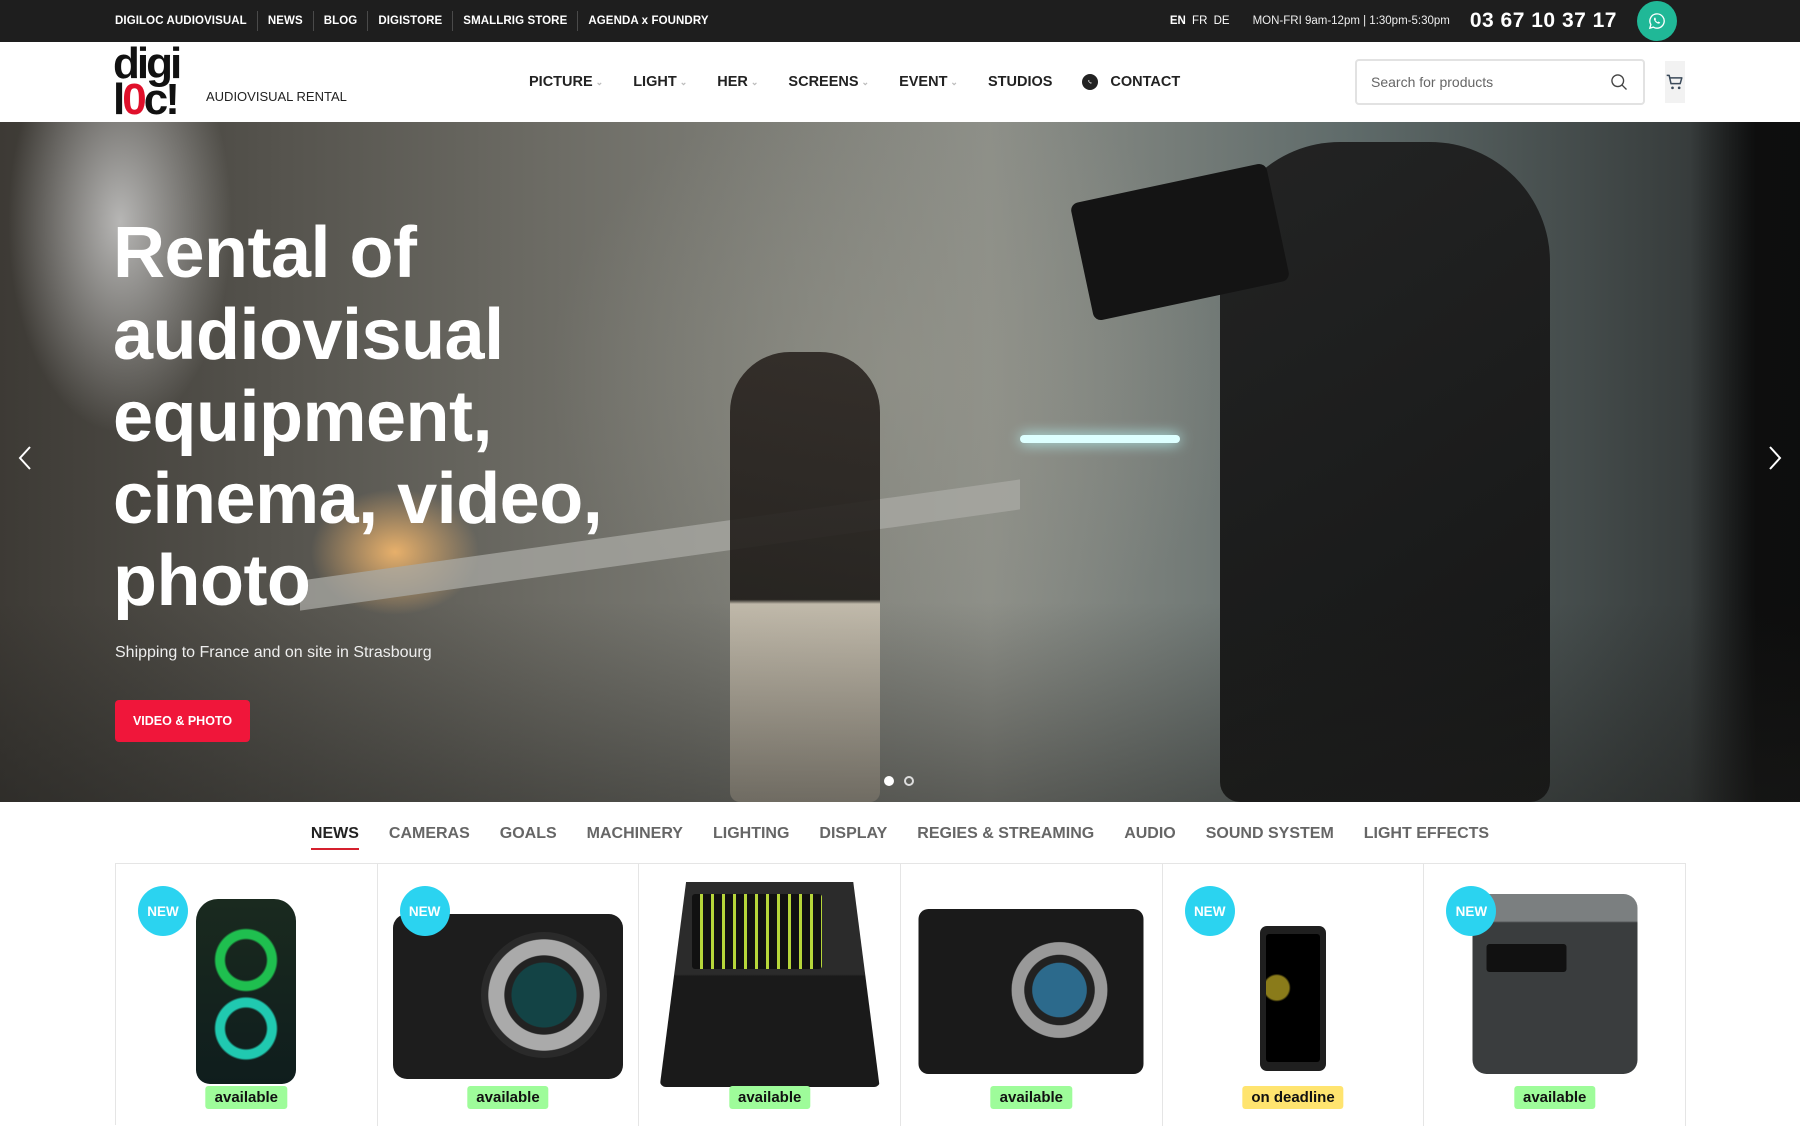  What do you see at coordinates (1293, 1097) in the screenshot?
I see `availability-badge: on deadline` at bounding box center [1293, 1097].